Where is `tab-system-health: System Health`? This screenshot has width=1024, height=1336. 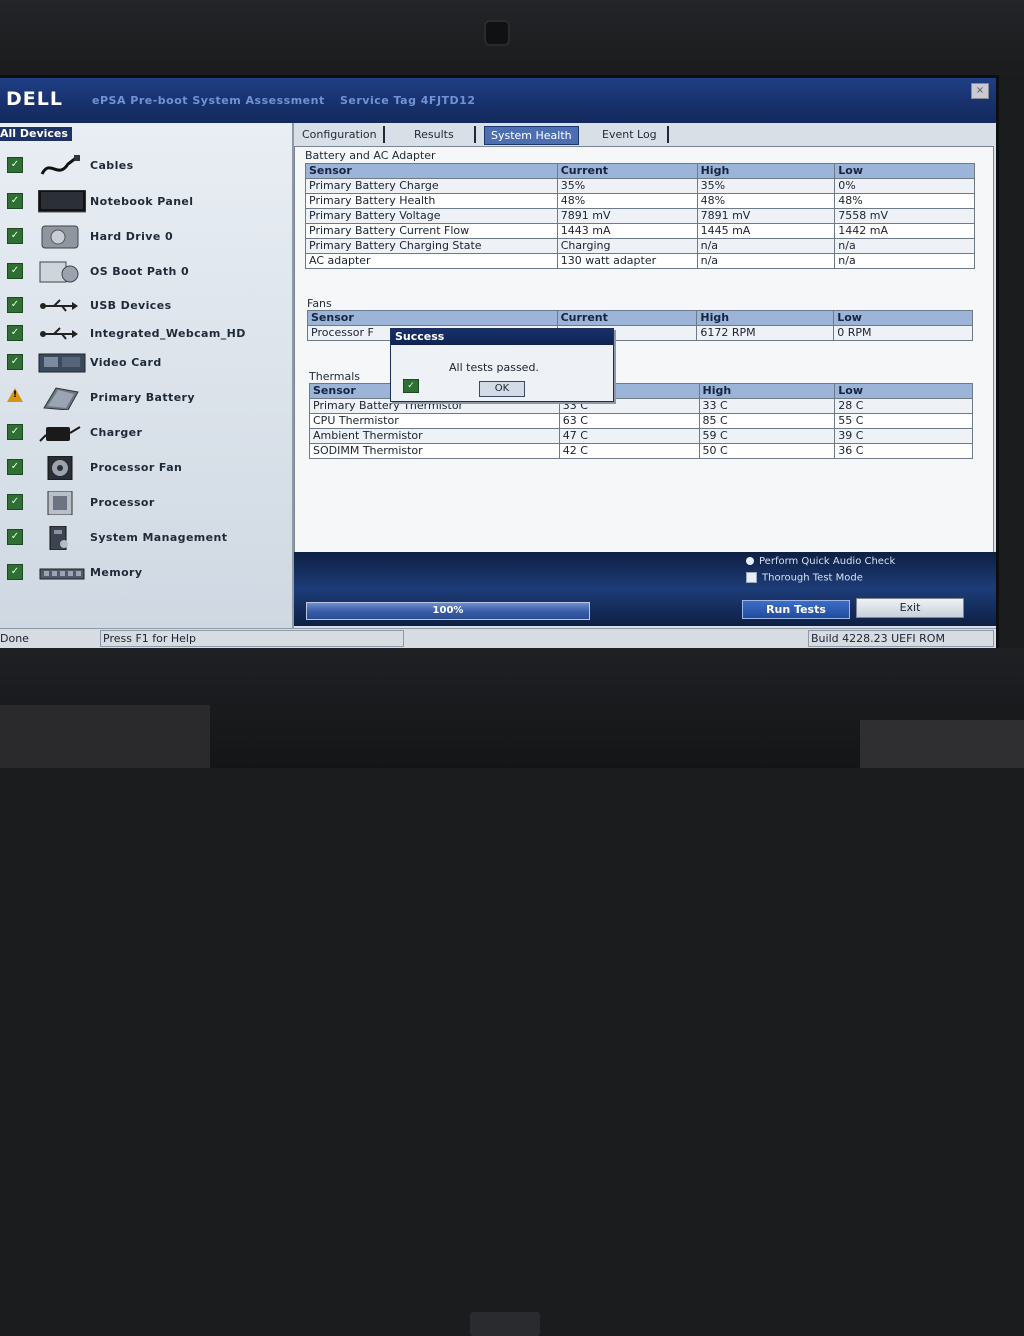 tab-system-health: System Health is located at coordinates (531, 135).